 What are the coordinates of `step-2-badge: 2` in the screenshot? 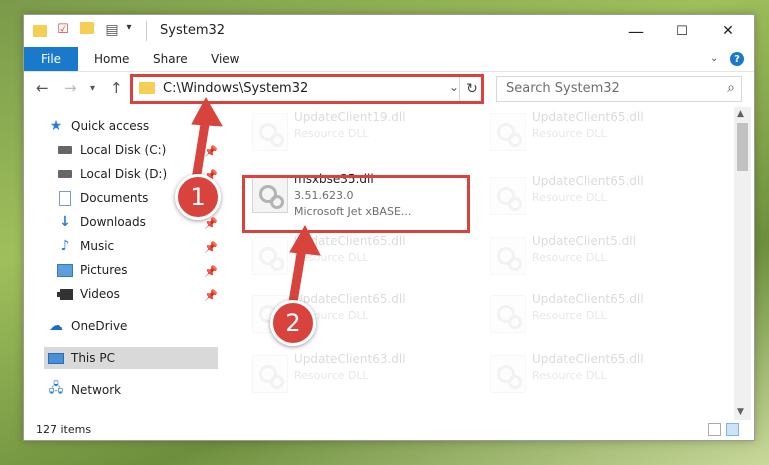 It's located at (293, 323).